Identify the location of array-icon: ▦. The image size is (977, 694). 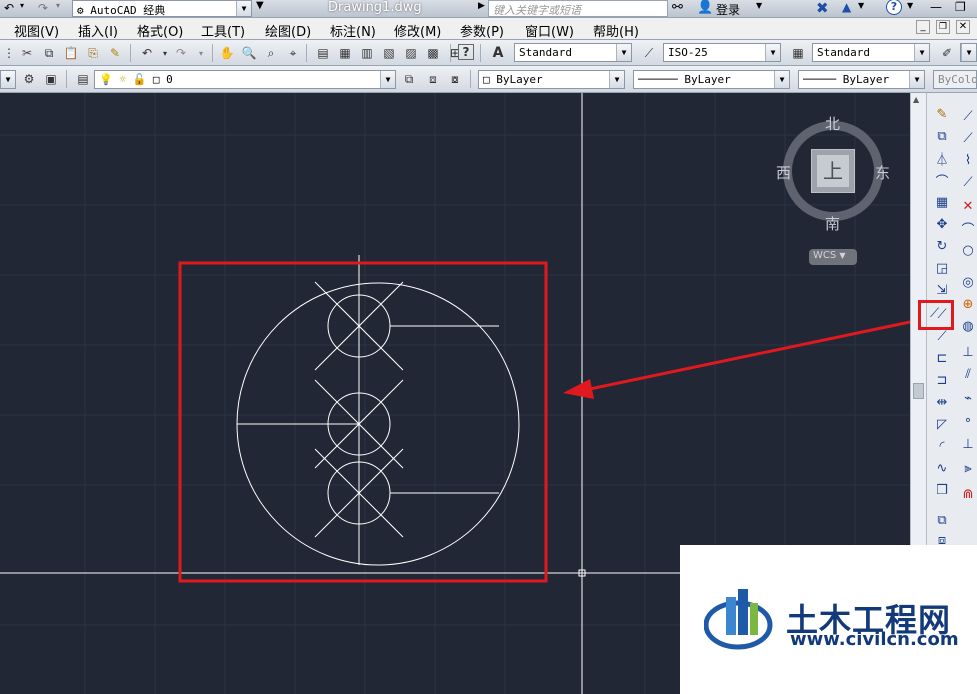
(942, 202).